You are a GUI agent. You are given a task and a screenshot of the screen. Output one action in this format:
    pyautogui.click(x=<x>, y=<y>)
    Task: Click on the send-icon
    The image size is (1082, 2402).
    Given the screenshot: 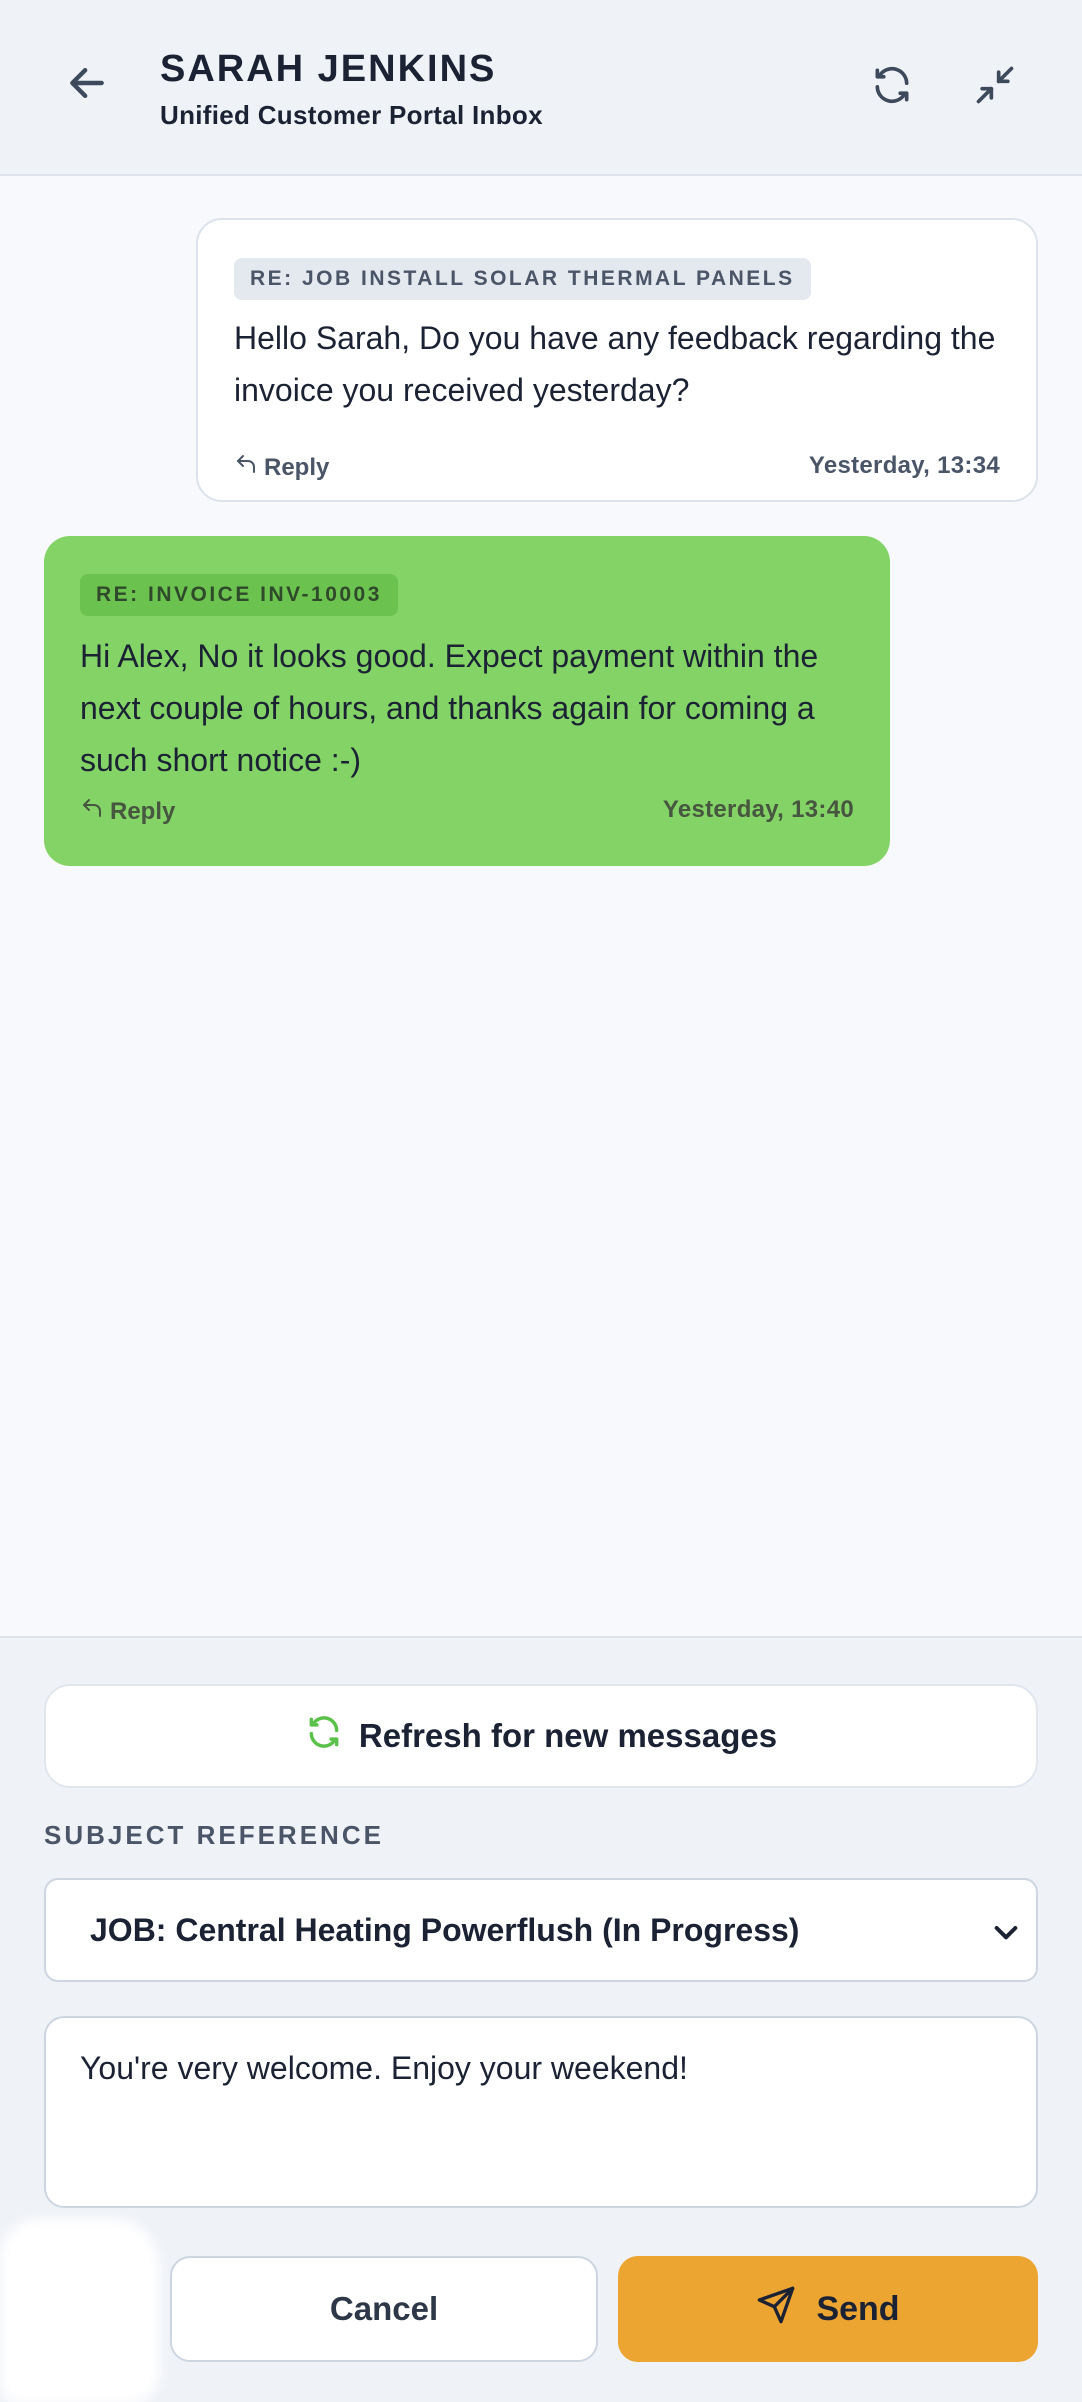 What is the action you would take?
    pyautogui.click(x=776, y=2309)
    